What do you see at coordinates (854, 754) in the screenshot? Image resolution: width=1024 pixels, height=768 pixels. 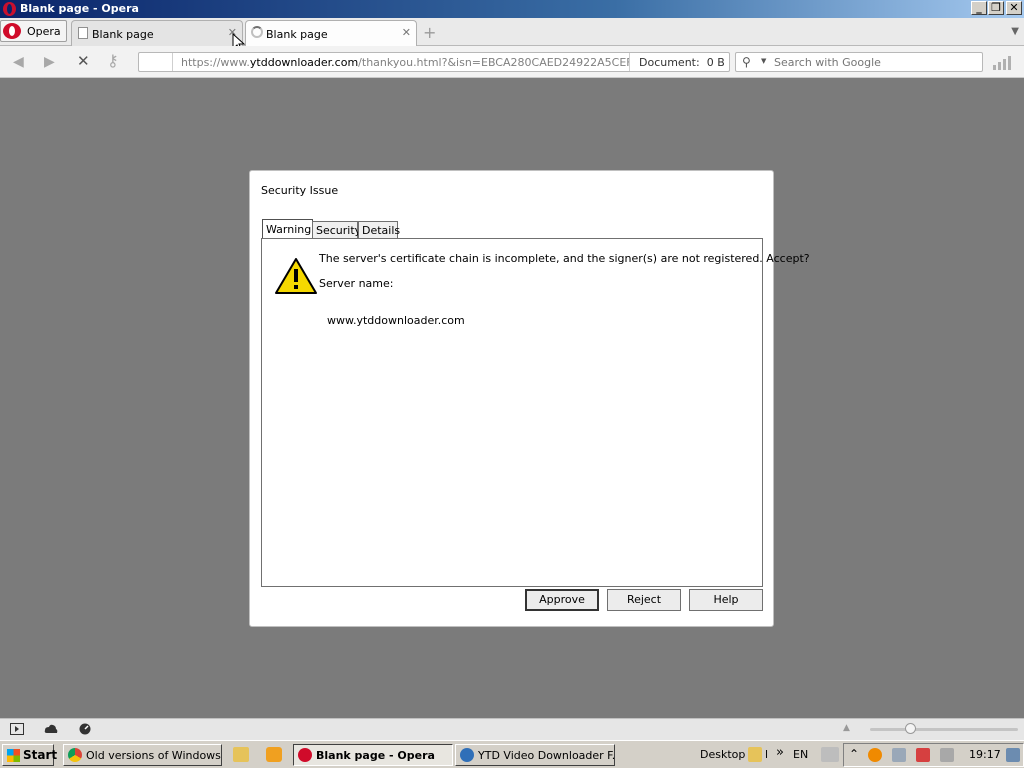 I see `show-hidden-icons-chevron: ⌃` at bounding box center [854, 754].